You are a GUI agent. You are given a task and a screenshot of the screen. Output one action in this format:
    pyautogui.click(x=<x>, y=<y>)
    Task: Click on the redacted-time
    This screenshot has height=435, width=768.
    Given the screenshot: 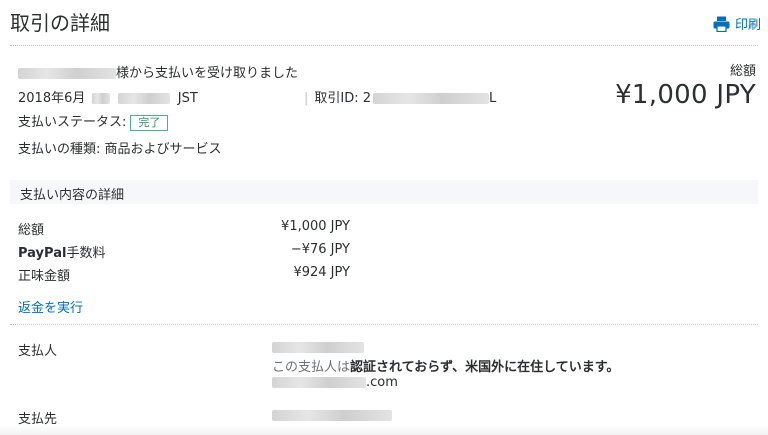 What is the action you would take?
    pyautogui.click(x=143, y=98)
    